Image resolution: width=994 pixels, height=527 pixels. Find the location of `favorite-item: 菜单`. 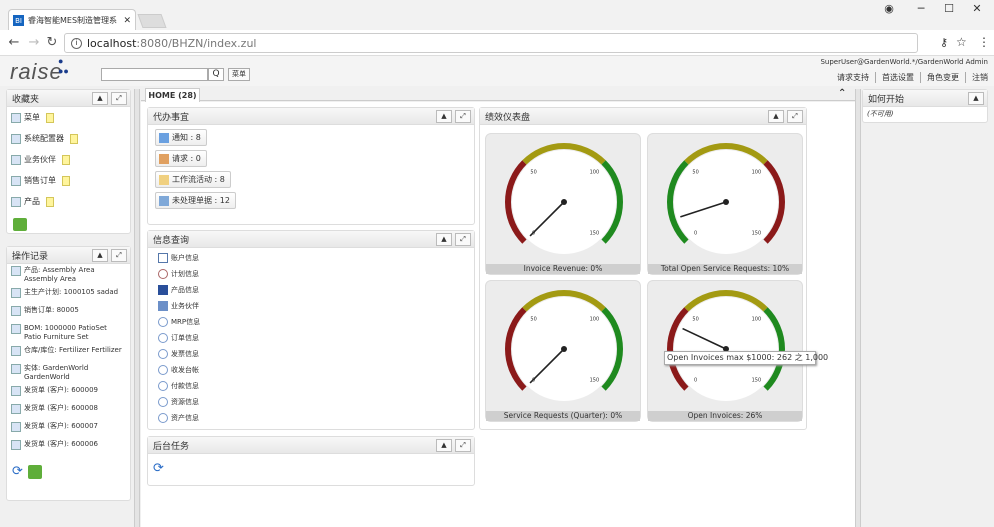

favorite-item: 菜单 is located at coordinates (68, 117).